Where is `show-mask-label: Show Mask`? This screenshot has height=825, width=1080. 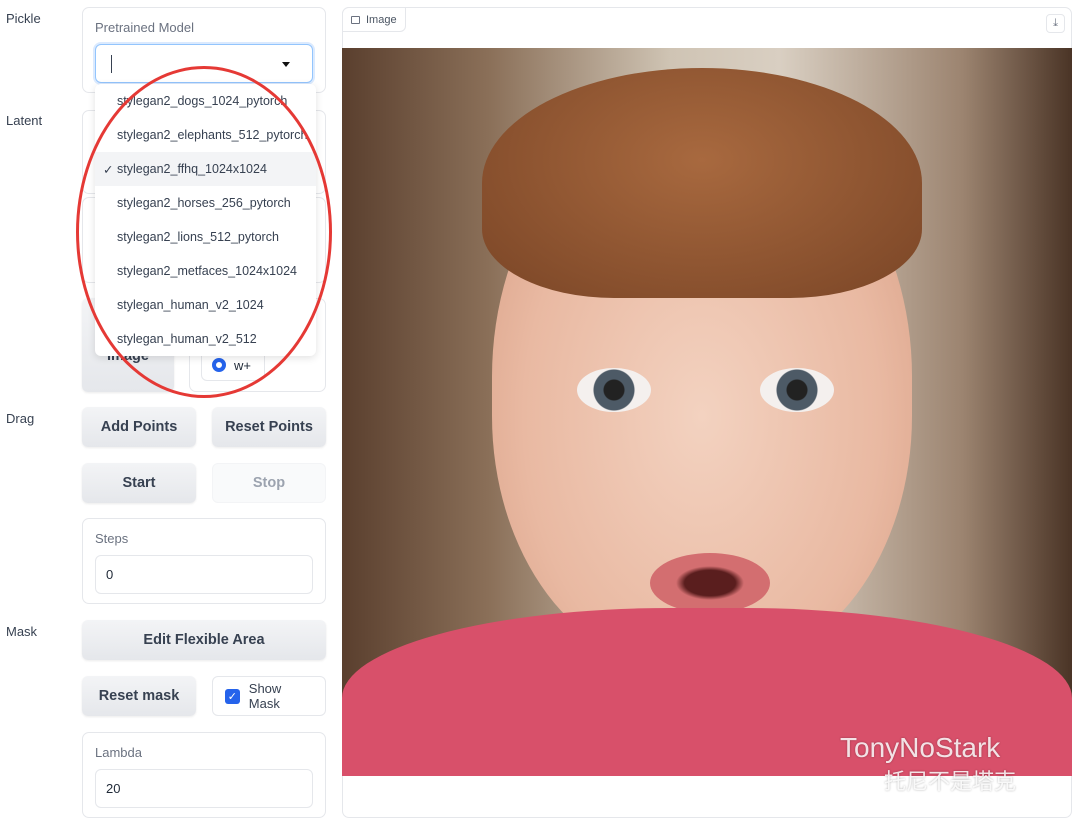
show-mask-label: Show Mask is located at coordinates (265, 696).